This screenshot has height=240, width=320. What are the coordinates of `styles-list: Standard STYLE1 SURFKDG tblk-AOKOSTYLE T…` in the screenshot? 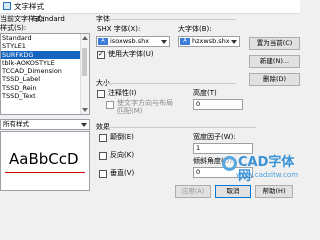 It's located at (45, 74).